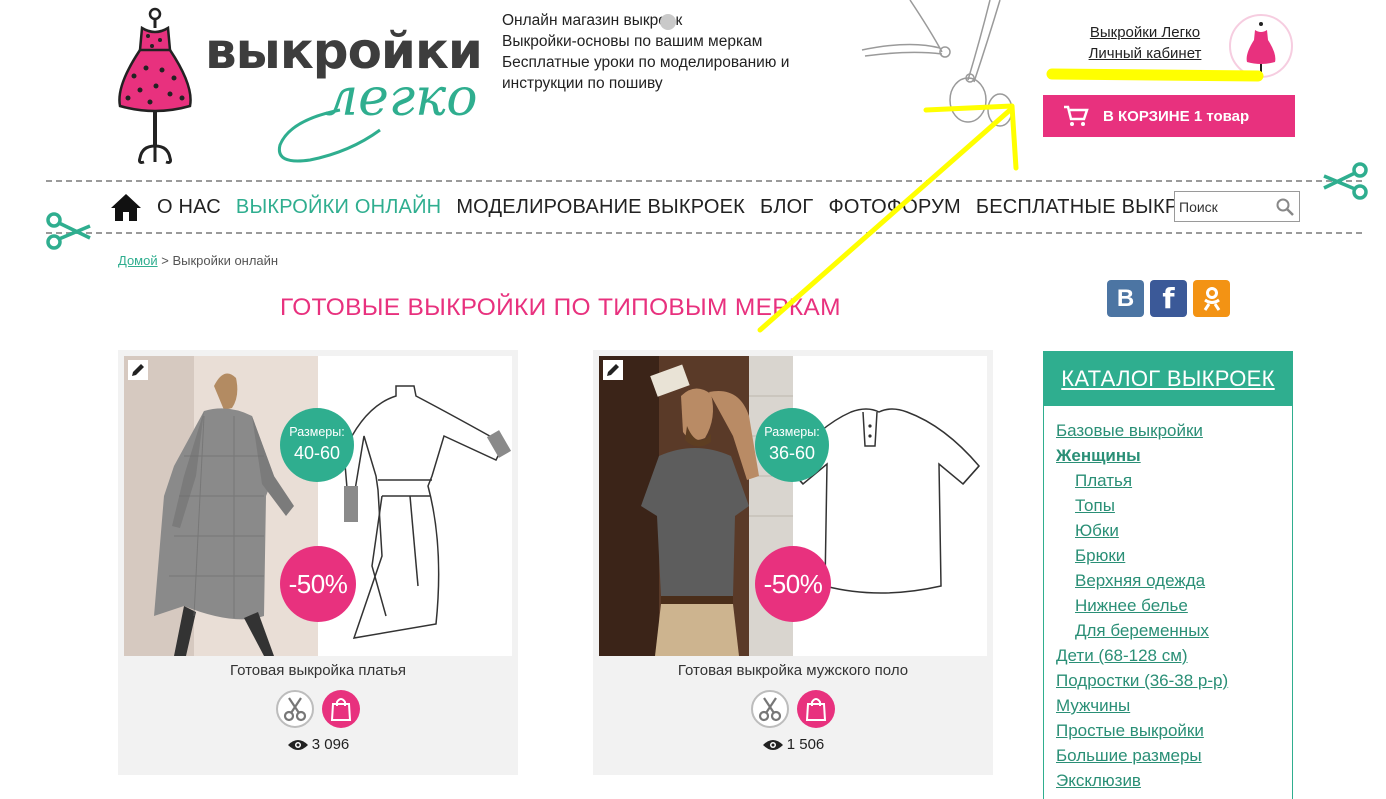 Image resolution: width=1386 pixels, height=799 pixels. Describe the element at coordinates (805, 744) in the screenshot. I see `views-count: 1 506` at that location.